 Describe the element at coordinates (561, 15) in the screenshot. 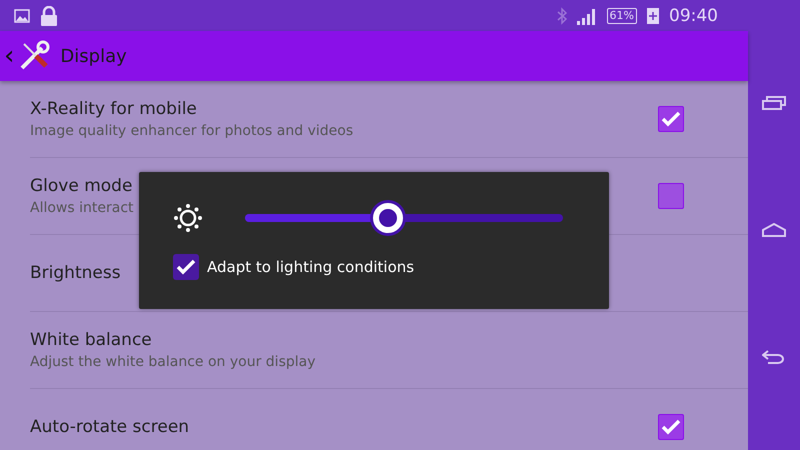

I see `bluetooth-icon` at that location.